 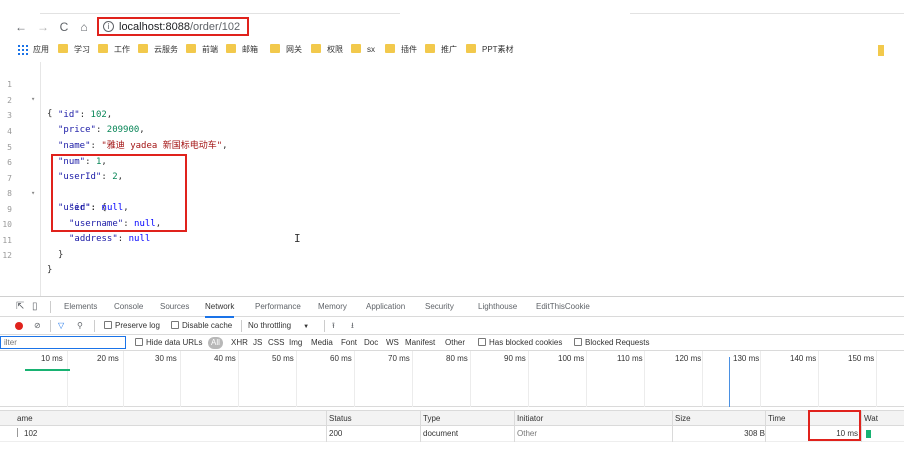 What do you see at coordinates (108, 325) in the screenshot?
I see `checkbox-box` at bounding box center [108, 325].